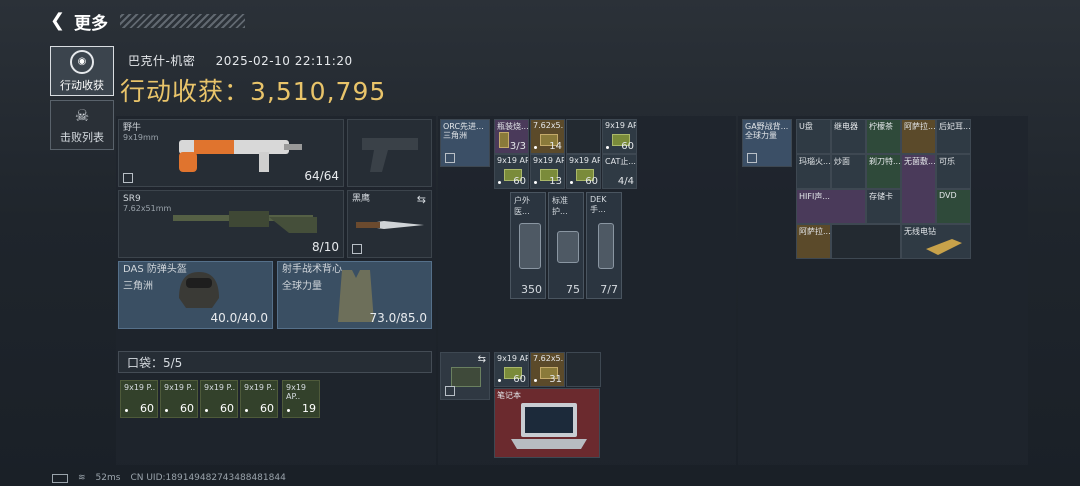 The height and width of the screenshot is (486, 1080). I want to click on weapon-ammo: 64/64, so click(321, 176).